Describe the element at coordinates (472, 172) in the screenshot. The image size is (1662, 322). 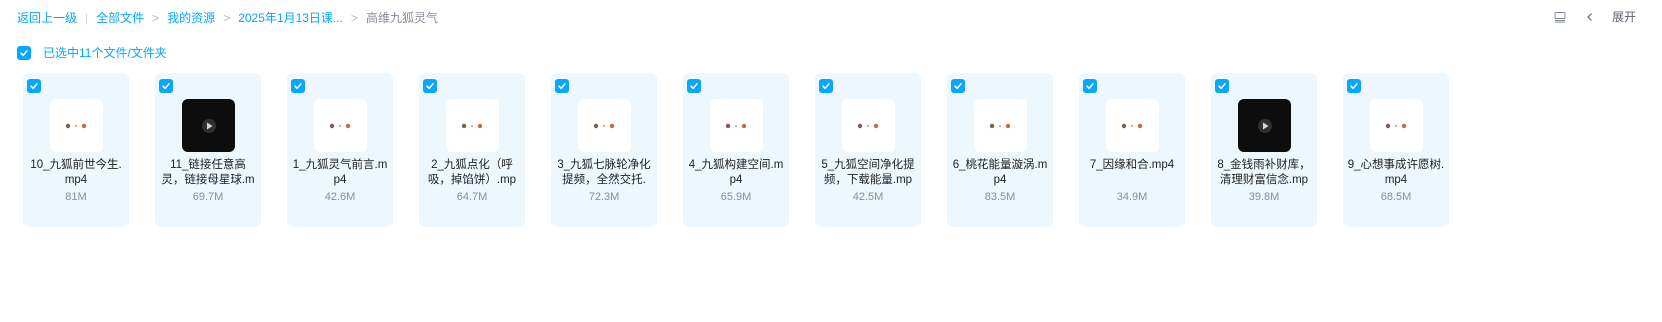
I see `file-name: 2_九狐点化（呼吸，掉馅饼）.mp` at that location.